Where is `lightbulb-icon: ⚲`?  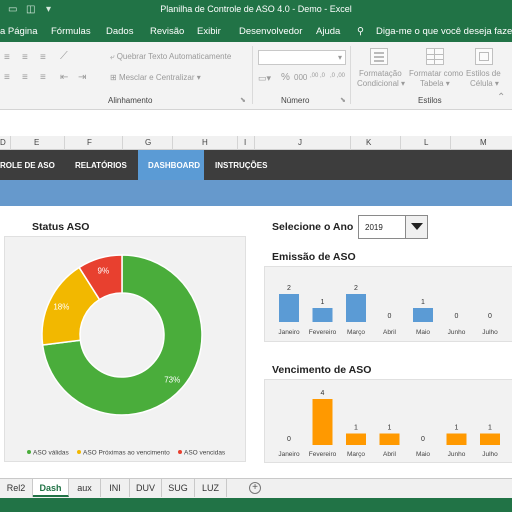 lightbulb-icon: ⚲ is located at coordinates (360, 31).